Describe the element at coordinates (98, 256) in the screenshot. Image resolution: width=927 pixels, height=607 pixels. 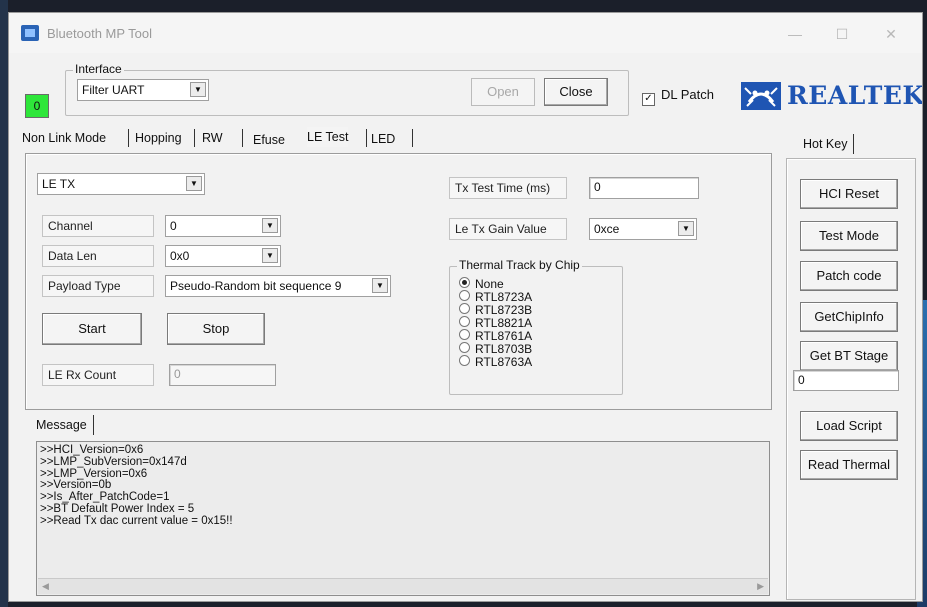
I see `data-len-label: Data Len` at that location.